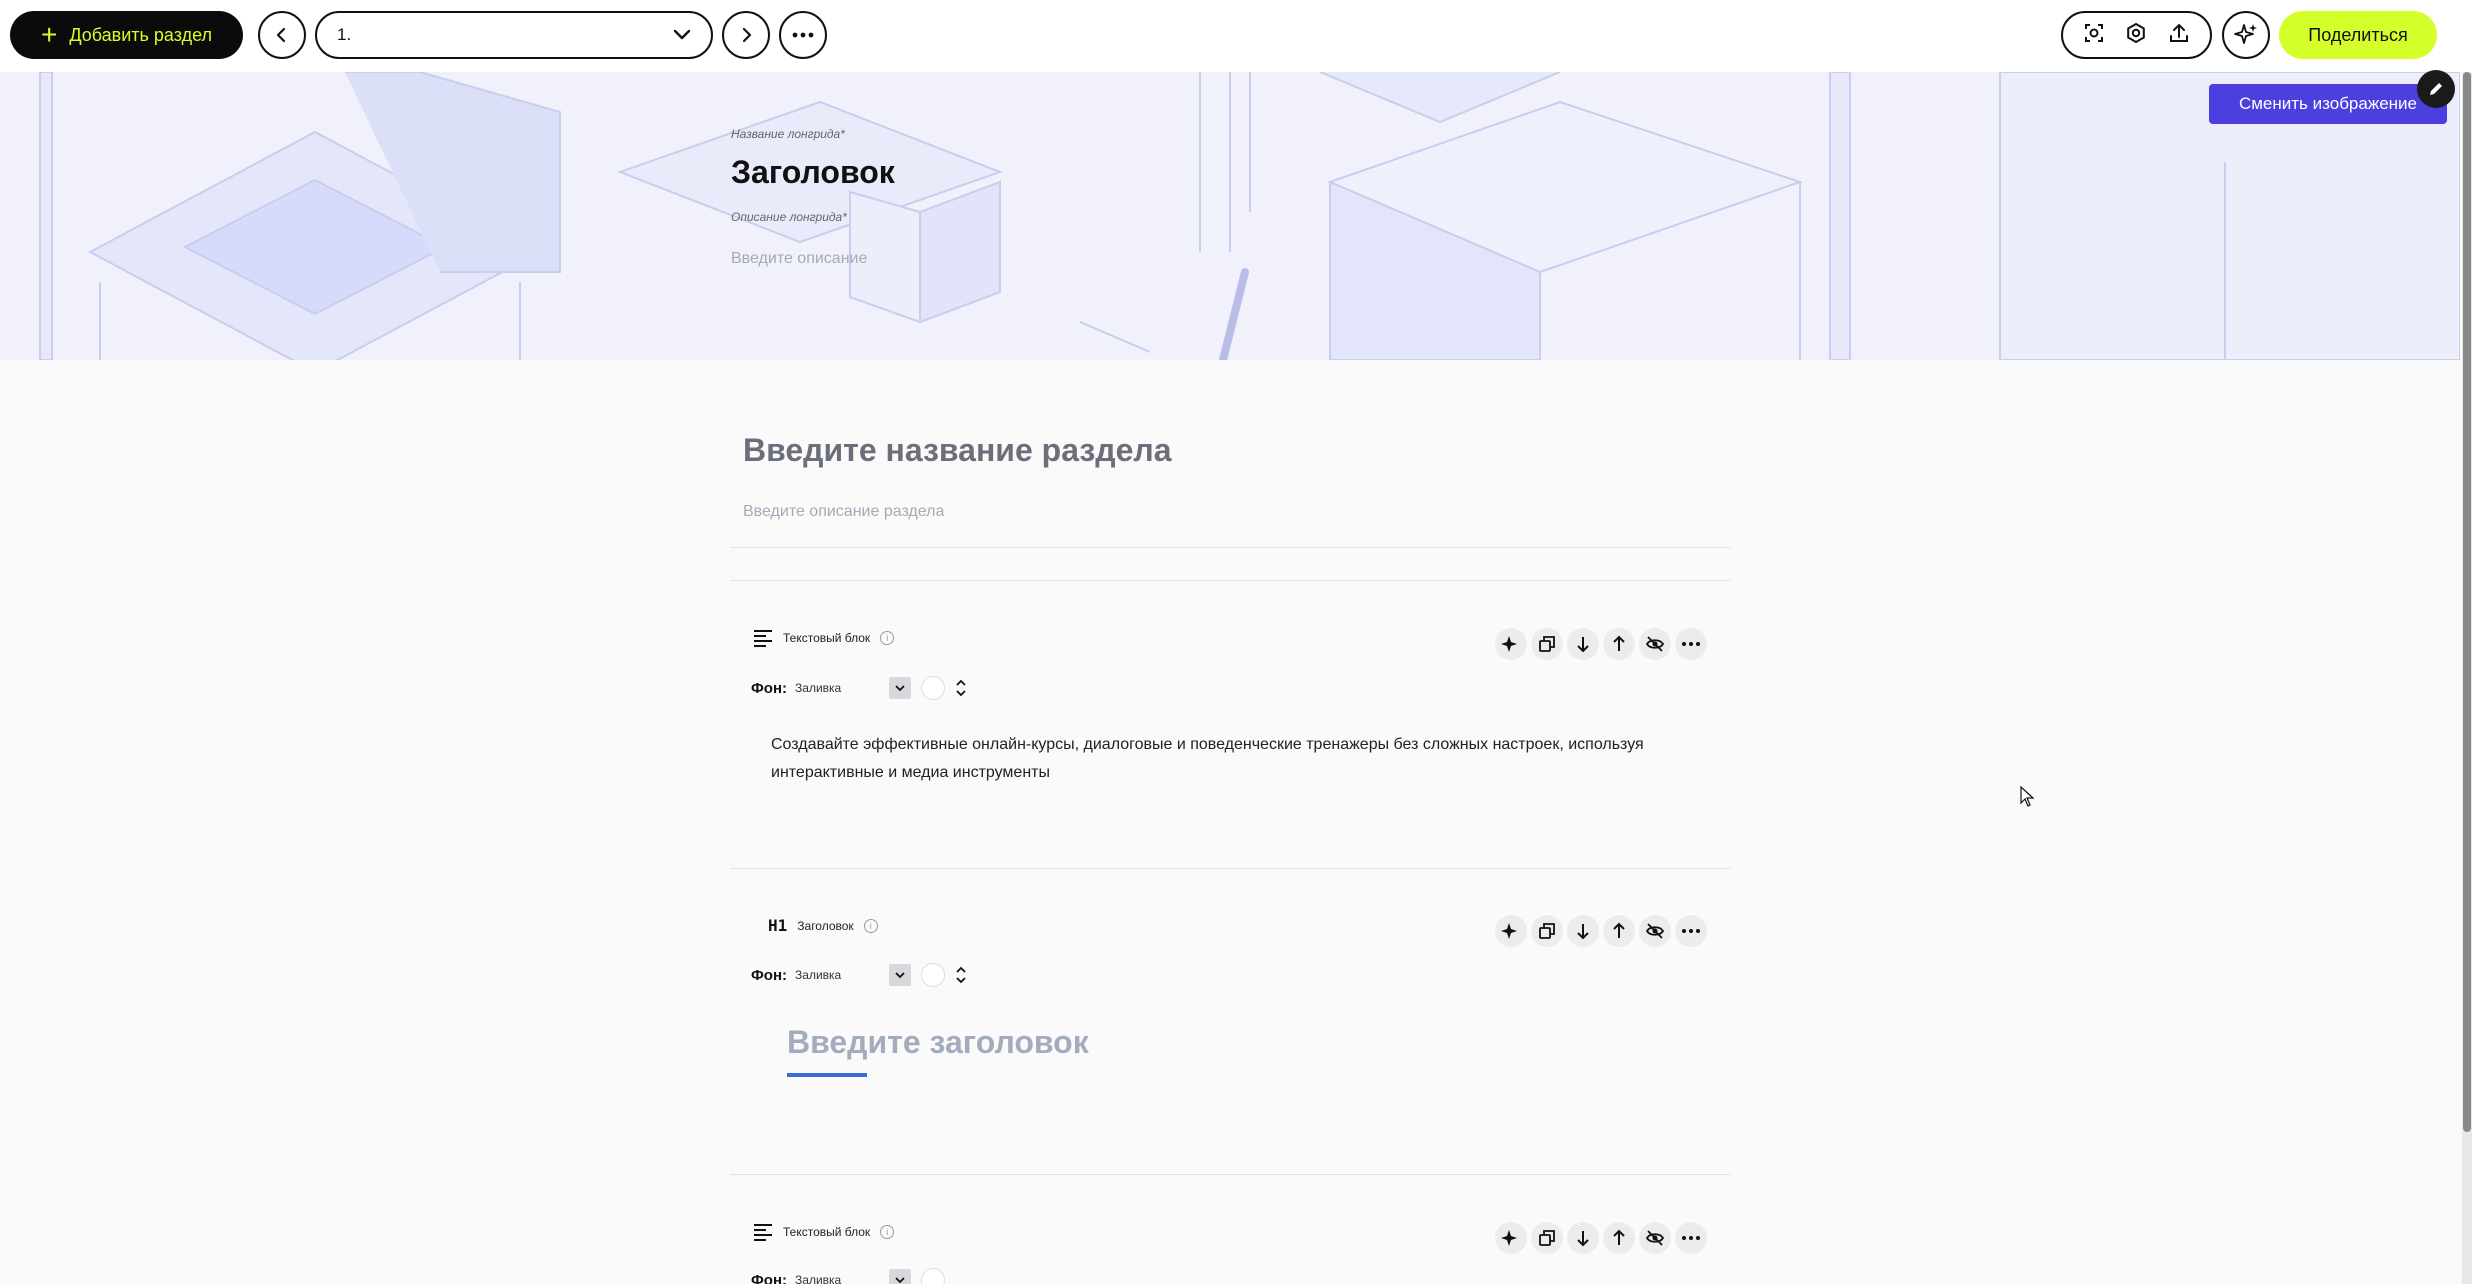  I want to click on next-section-button, so click(746, 35).